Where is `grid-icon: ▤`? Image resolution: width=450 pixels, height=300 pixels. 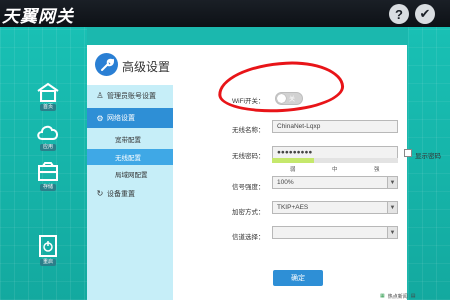
grid-icon: ▤ is located at coordinates (413, 296).